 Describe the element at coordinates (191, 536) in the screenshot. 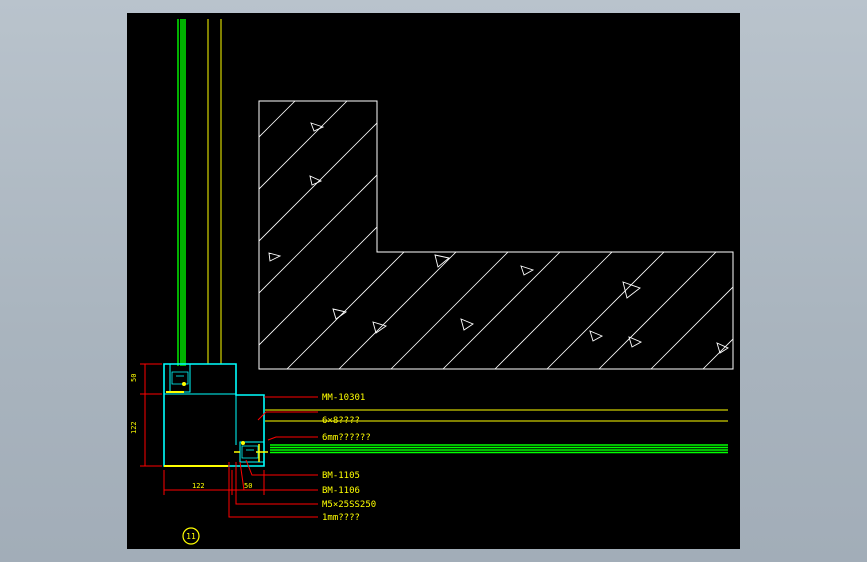

I see `detail-number: 11` at that location.